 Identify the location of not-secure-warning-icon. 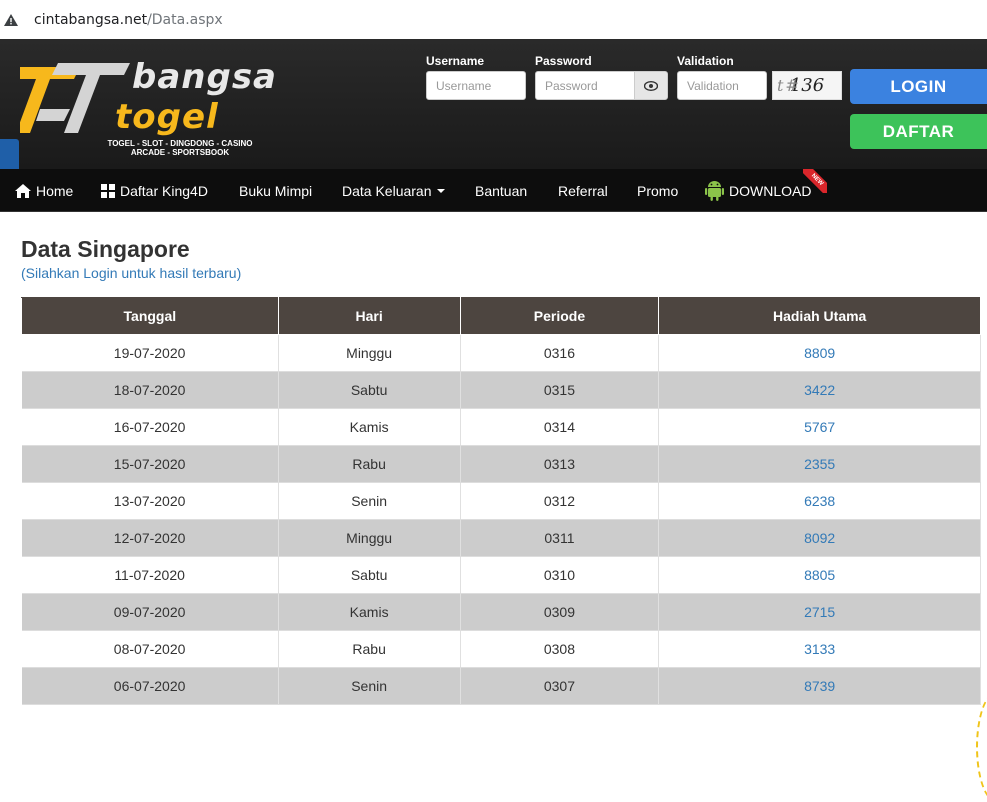
(11, 19).